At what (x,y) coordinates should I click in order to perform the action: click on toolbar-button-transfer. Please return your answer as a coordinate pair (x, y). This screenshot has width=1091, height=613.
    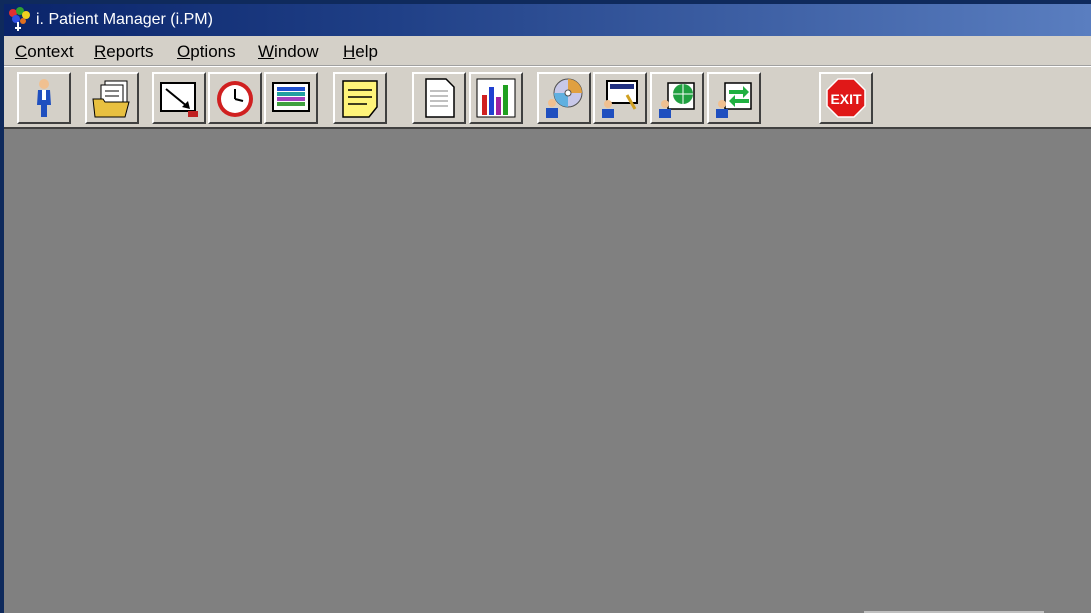
    Looking at the image, I should click on (734, 98).